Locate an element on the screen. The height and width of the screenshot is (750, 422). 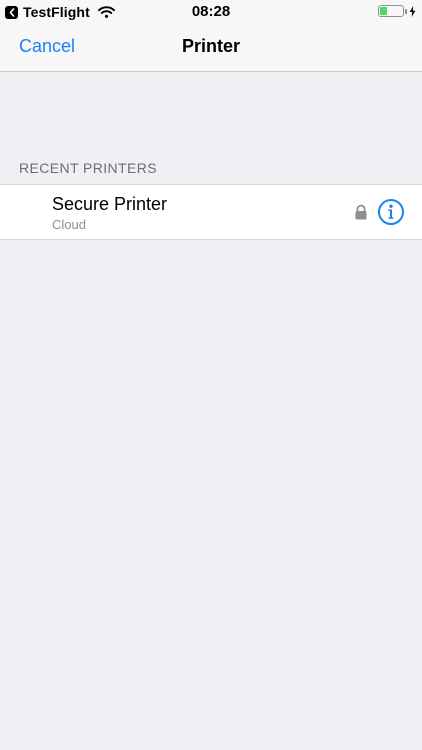
lock-icon is located at coordinates (361, 212).